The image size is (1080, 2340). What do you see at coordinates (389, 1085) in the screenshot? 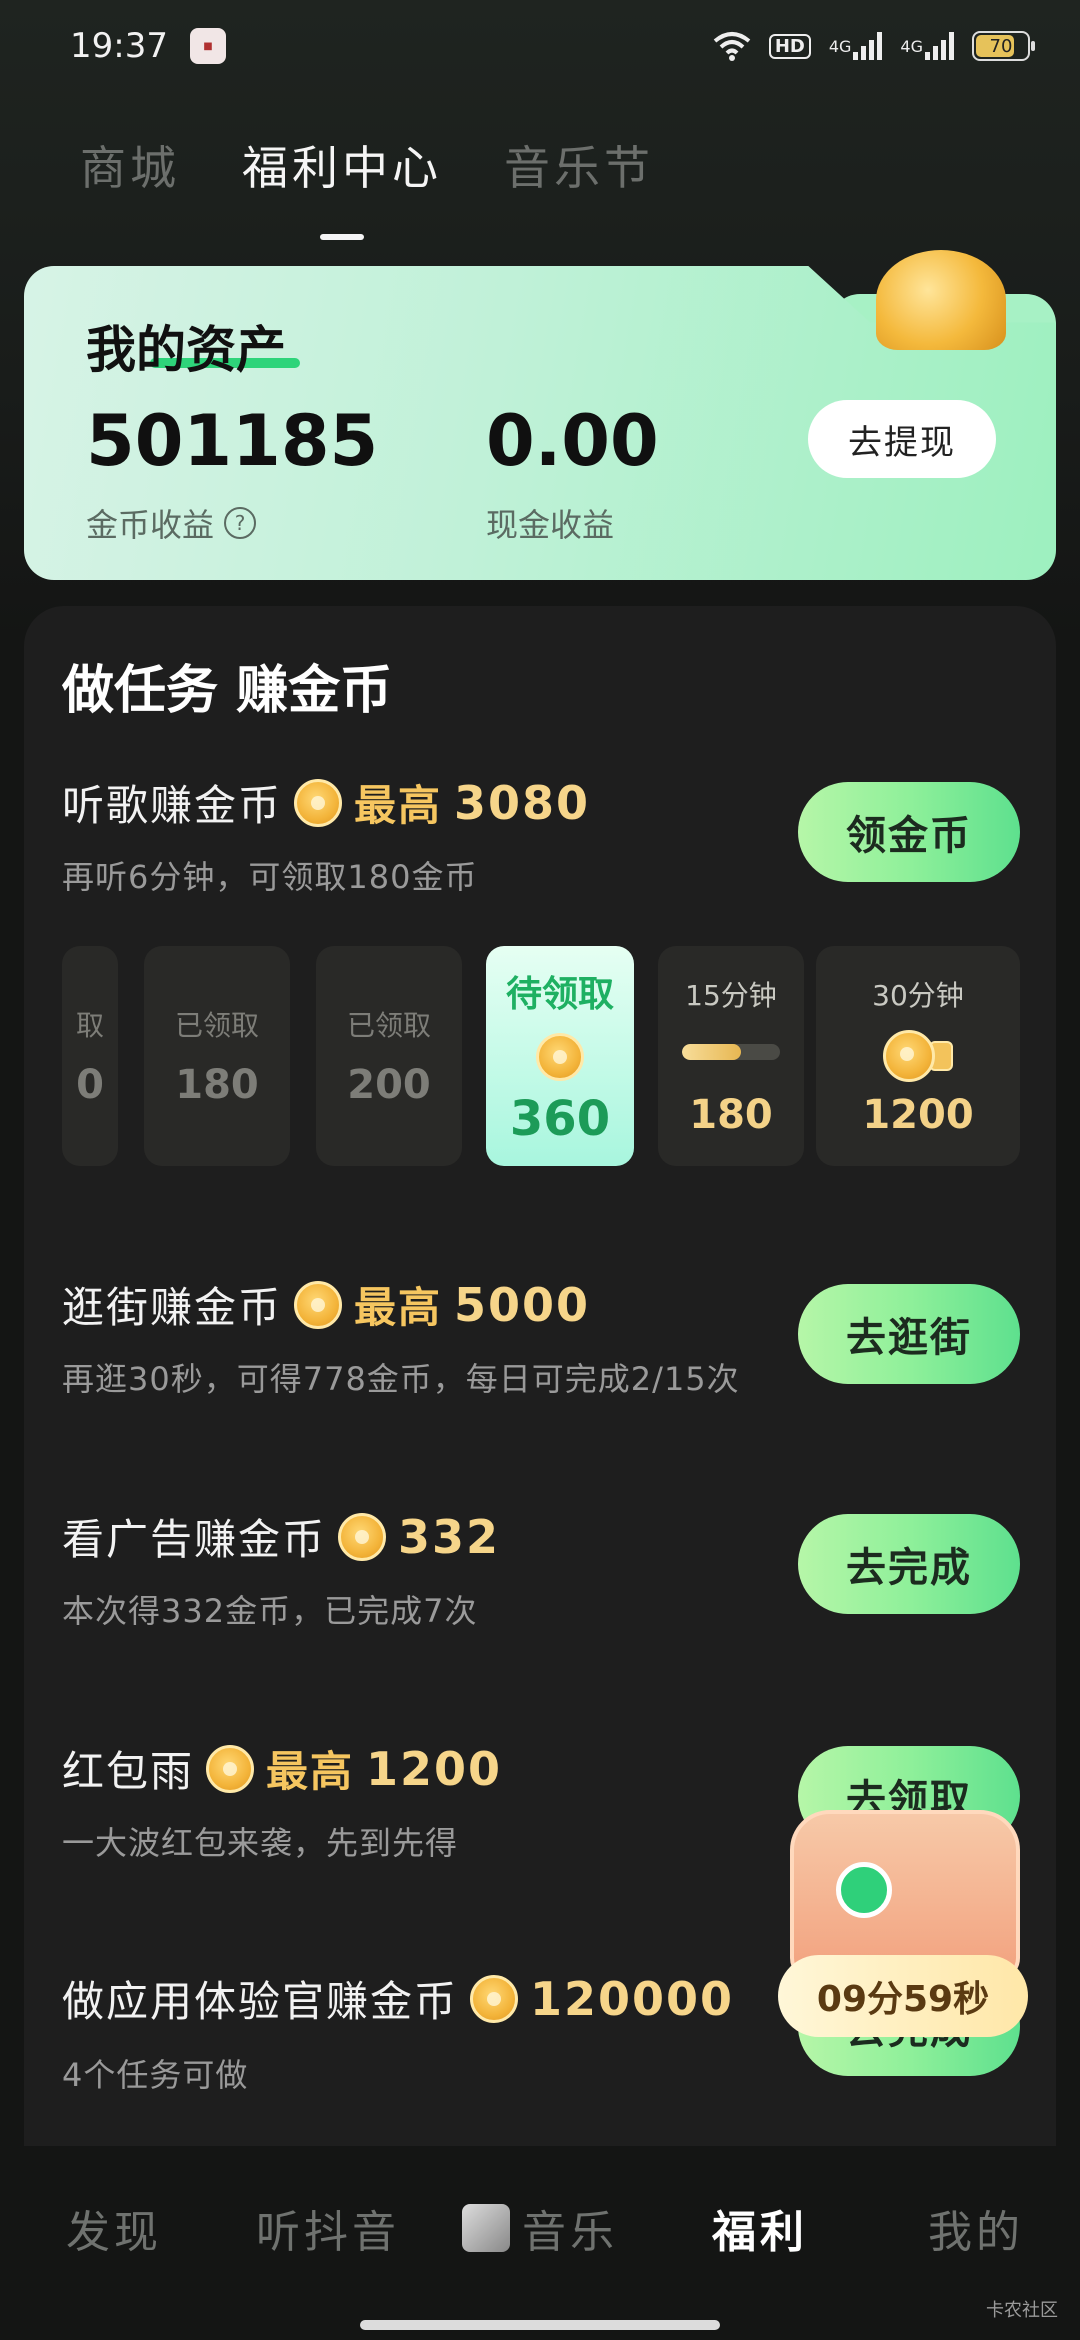
I see `tile-amount: 200` at bounding box center [389, 1085].